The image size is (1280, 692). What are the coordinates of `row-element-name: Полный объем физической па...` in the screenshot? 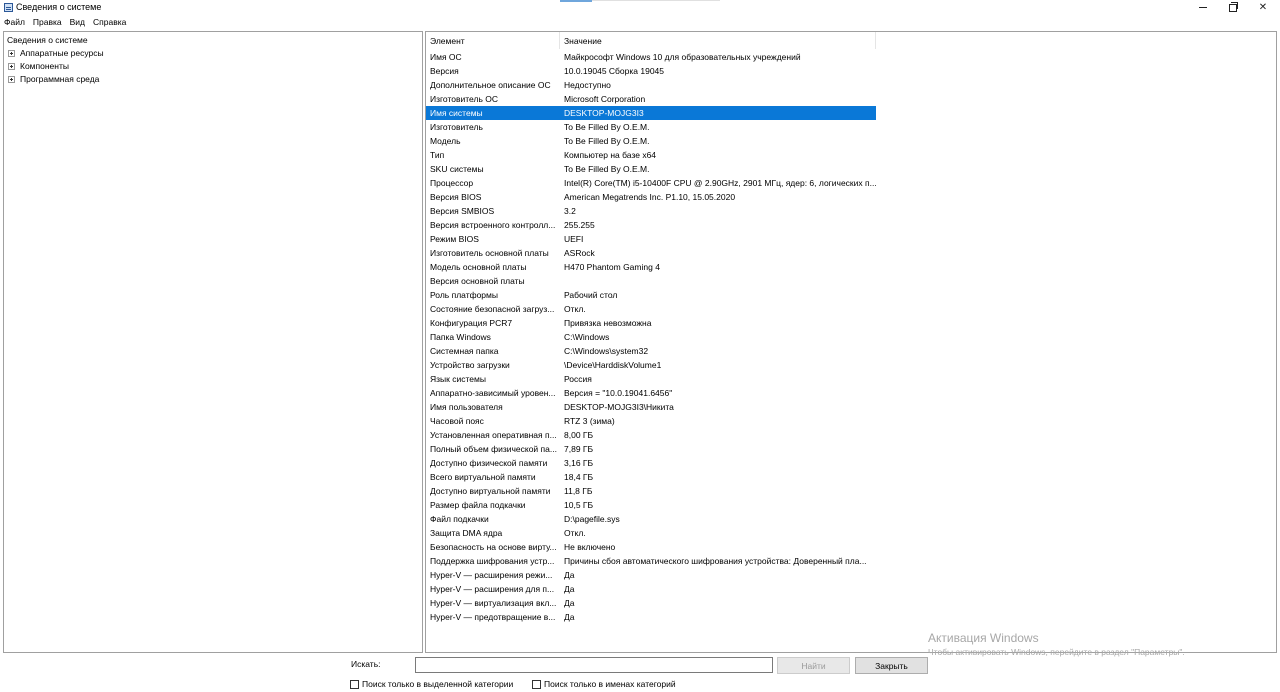 It's located at (493, 449).